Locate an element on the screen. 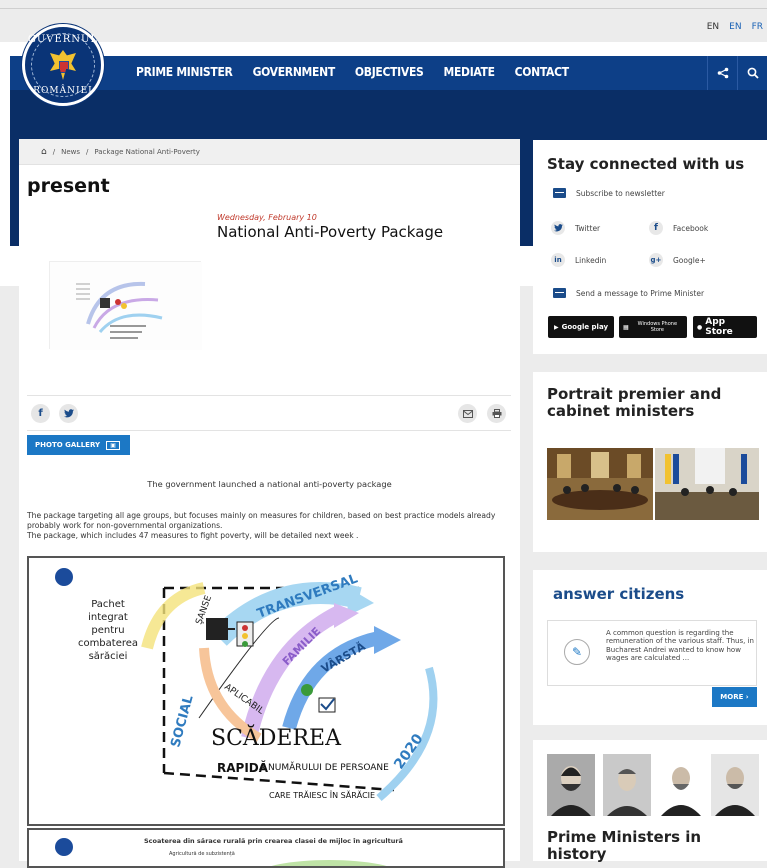 This screenshot has height=868, width=767. subscribe-newsletter-link: Subscribe to newsletter is located at coordinates (609, 193).